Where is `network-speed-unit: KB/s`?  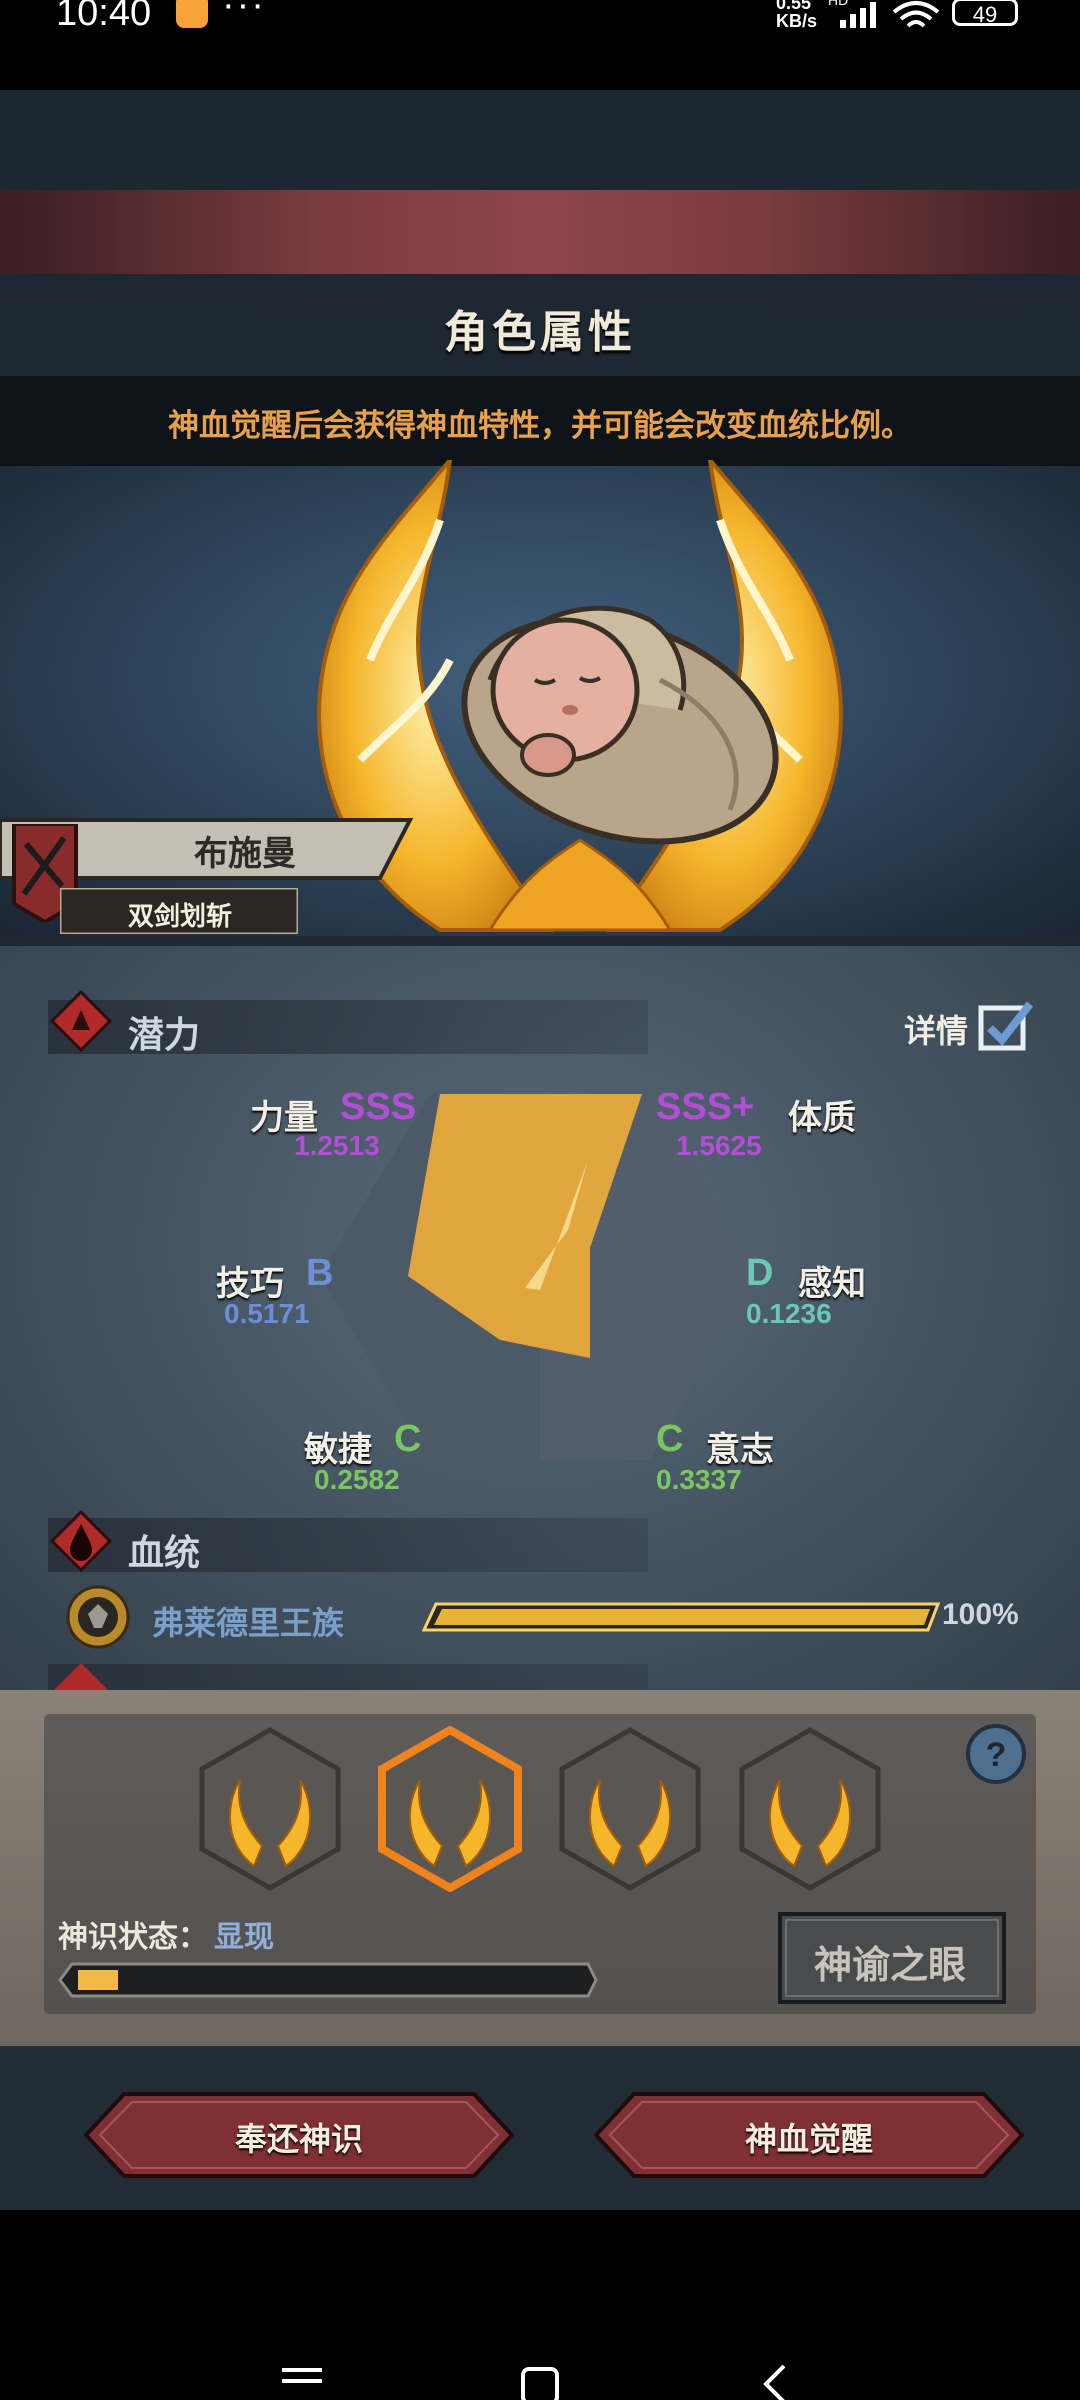
network-speed-unit: KB/s is located at coordinates (797, 21).